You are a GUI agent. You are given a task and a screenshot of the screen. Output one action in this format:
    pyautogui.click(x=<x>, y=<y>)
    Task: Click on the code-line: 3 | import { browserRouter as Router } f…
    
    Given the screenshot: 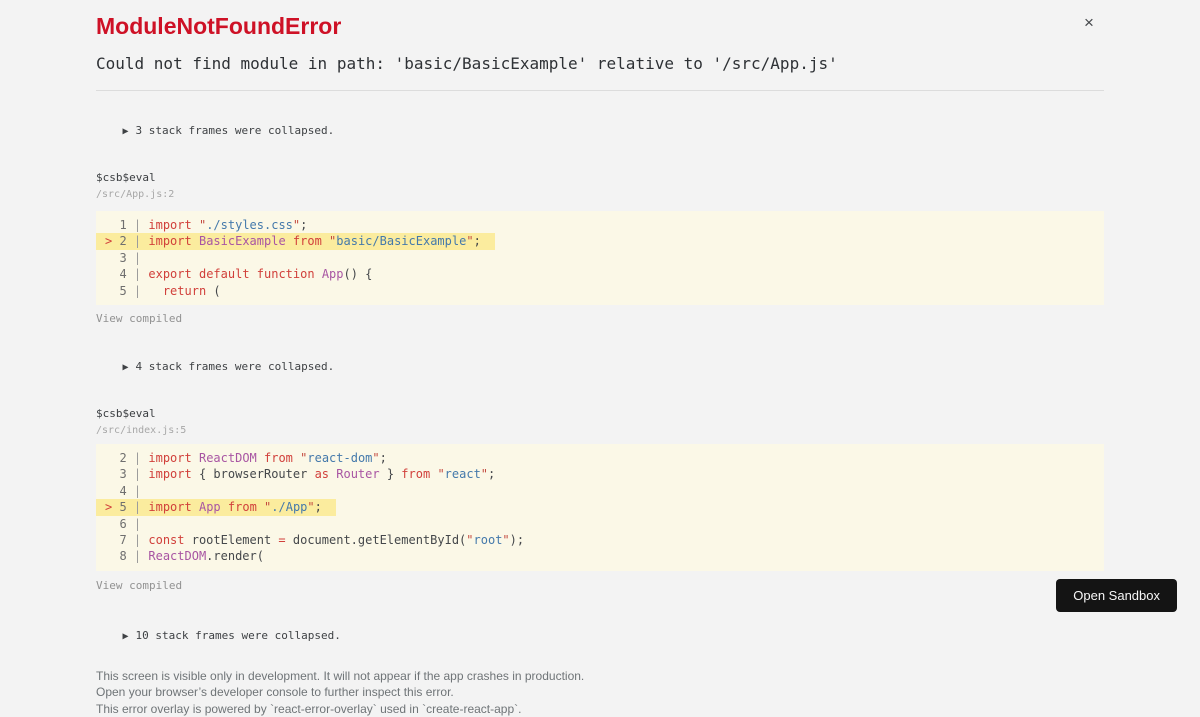 What is the action you would take?
    pyautogui.click(x=307, y=474)
    